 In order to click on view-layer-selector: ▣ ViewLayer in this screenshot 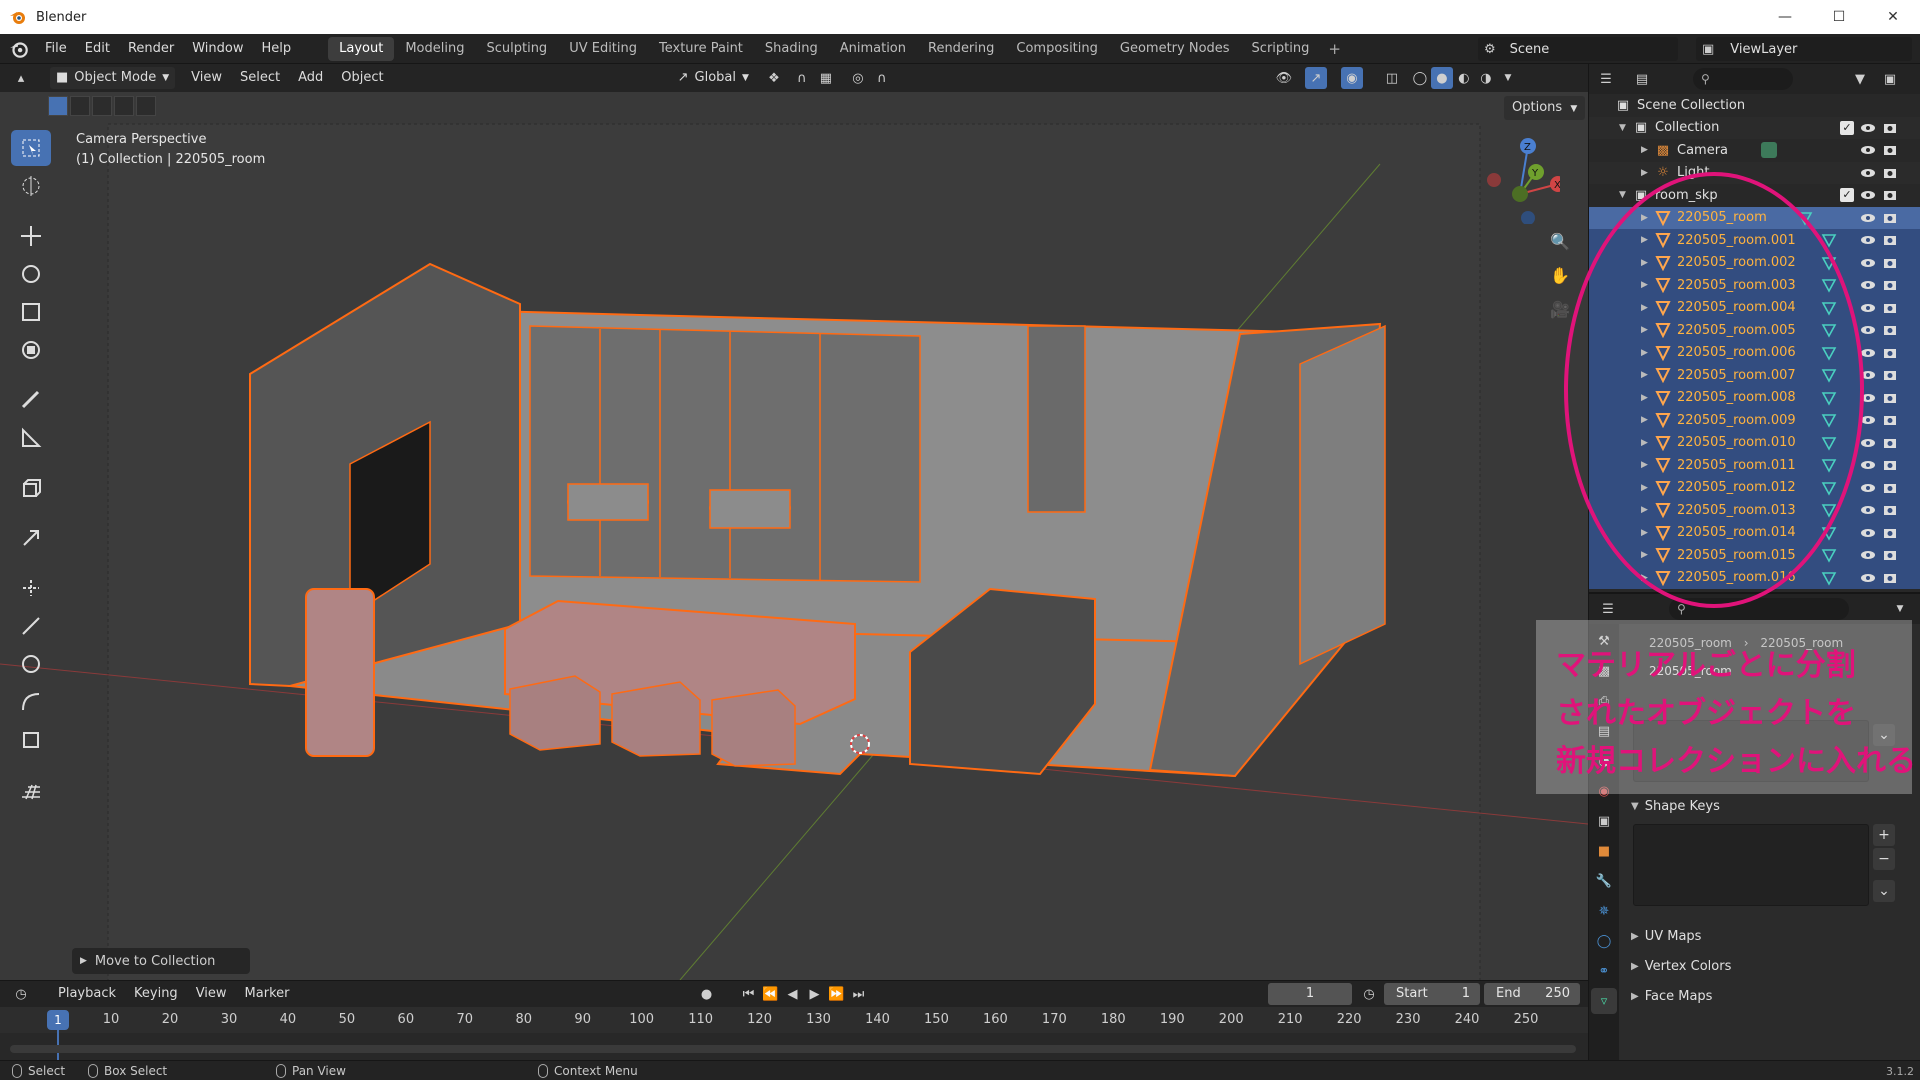, I will do `click(1804, 49)`.